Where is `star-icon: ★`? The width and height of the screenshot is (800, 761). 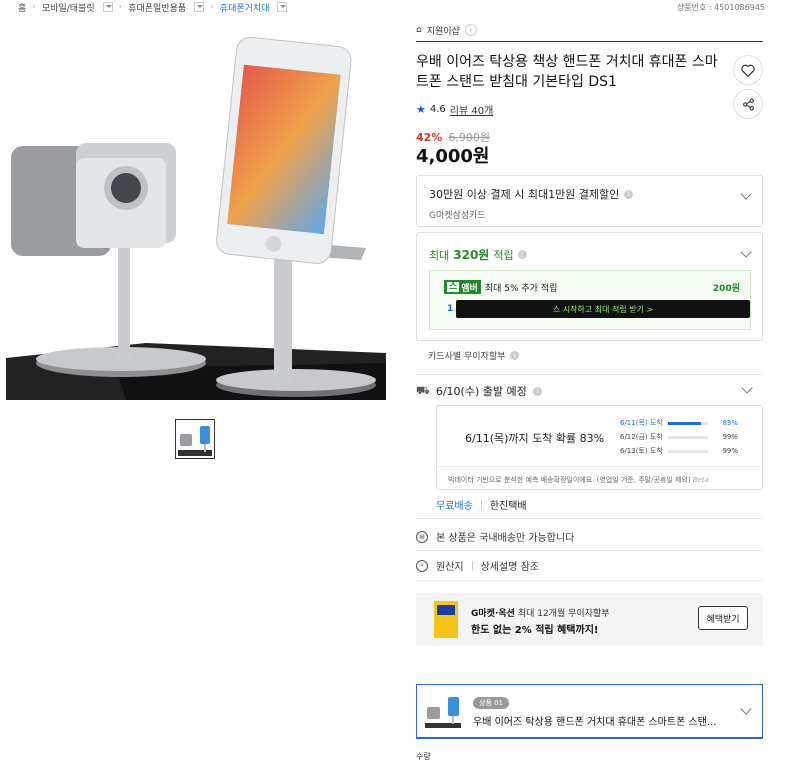 star-icon: ★ is located at coordinates (421, 109).